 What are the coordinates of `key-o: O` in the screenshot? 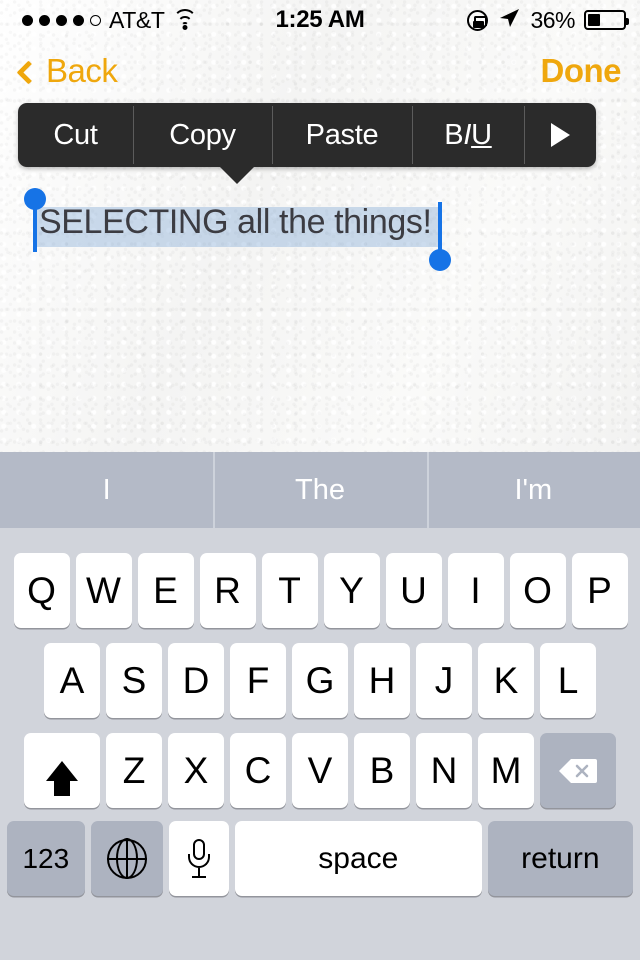 It's located at (537, 590).